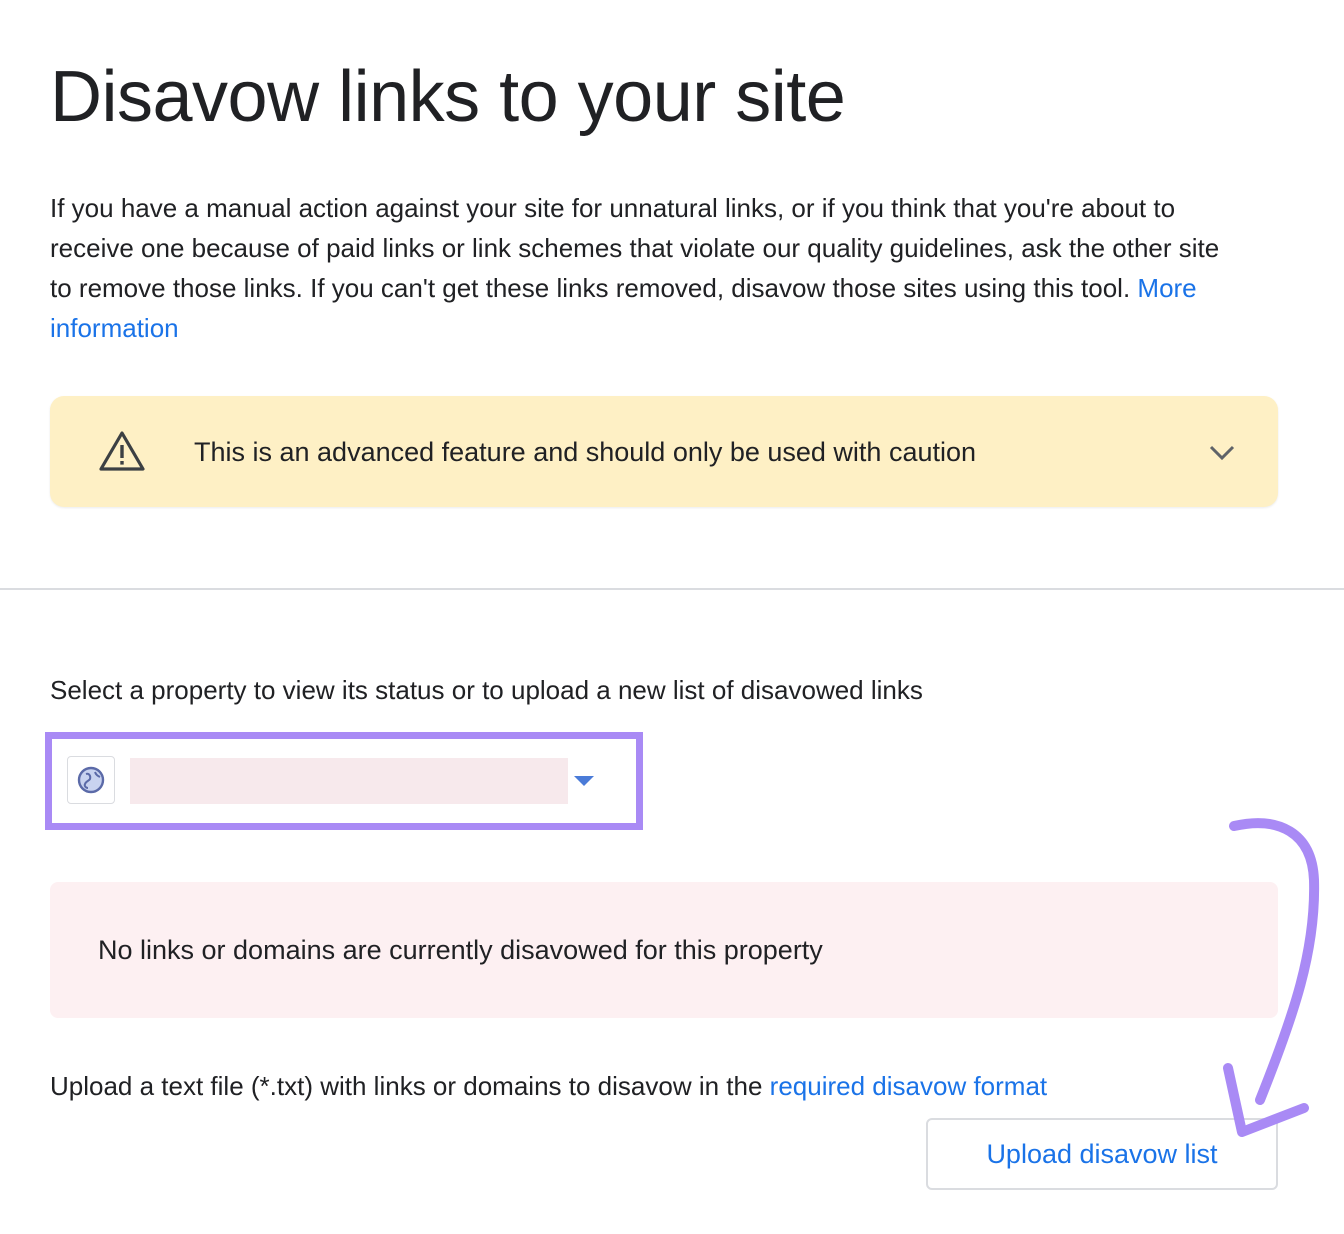 This screenshot has height=1234, width=1344. Describe the element at coordinates (908, 1086) in the screenshot. I see `required-format-link: required disavow format` at that location.